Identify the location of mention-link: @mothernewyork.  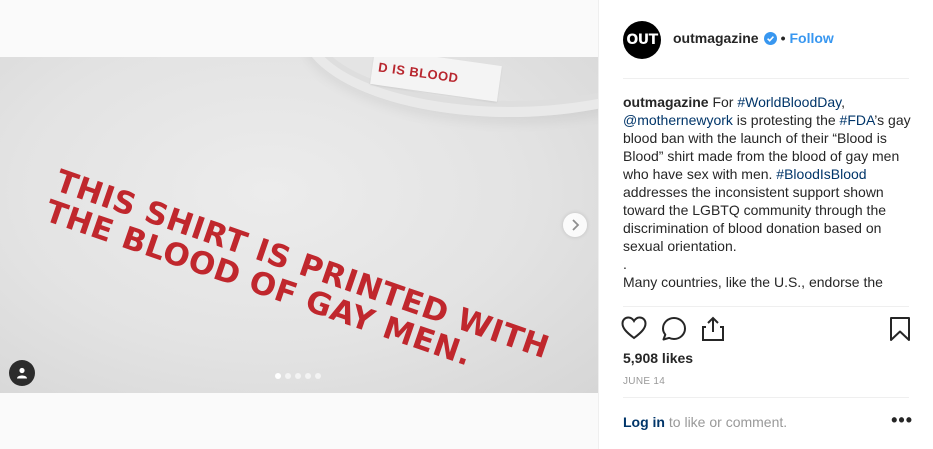
(678, 120).